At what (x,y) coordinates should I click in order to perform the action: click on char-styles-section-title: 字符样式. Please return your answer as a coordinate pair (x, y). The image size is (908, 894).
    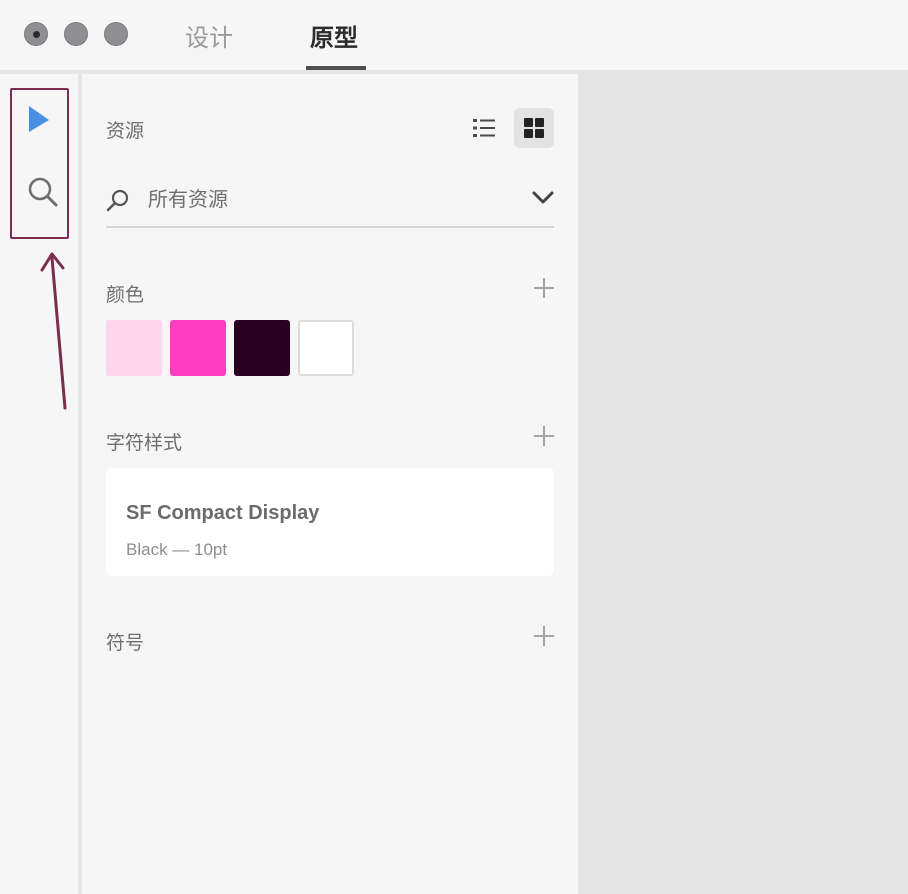
    Looking at the image, I should click on (144, 443).